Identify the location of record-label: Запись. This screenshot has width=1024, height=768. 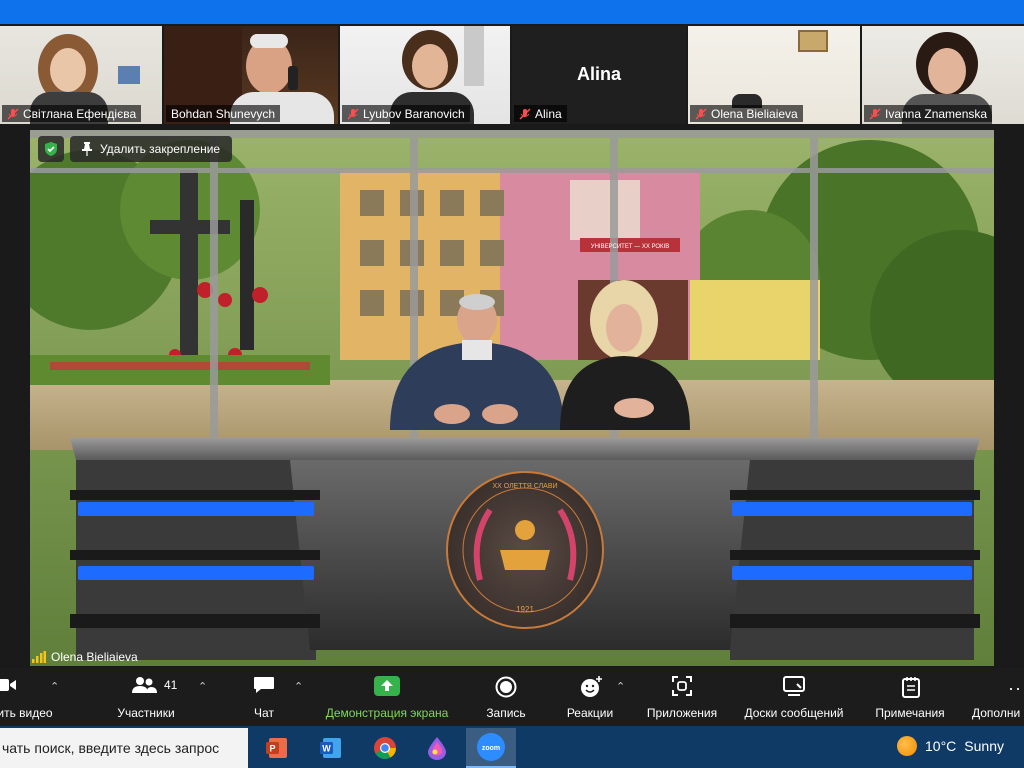
(506, 713).